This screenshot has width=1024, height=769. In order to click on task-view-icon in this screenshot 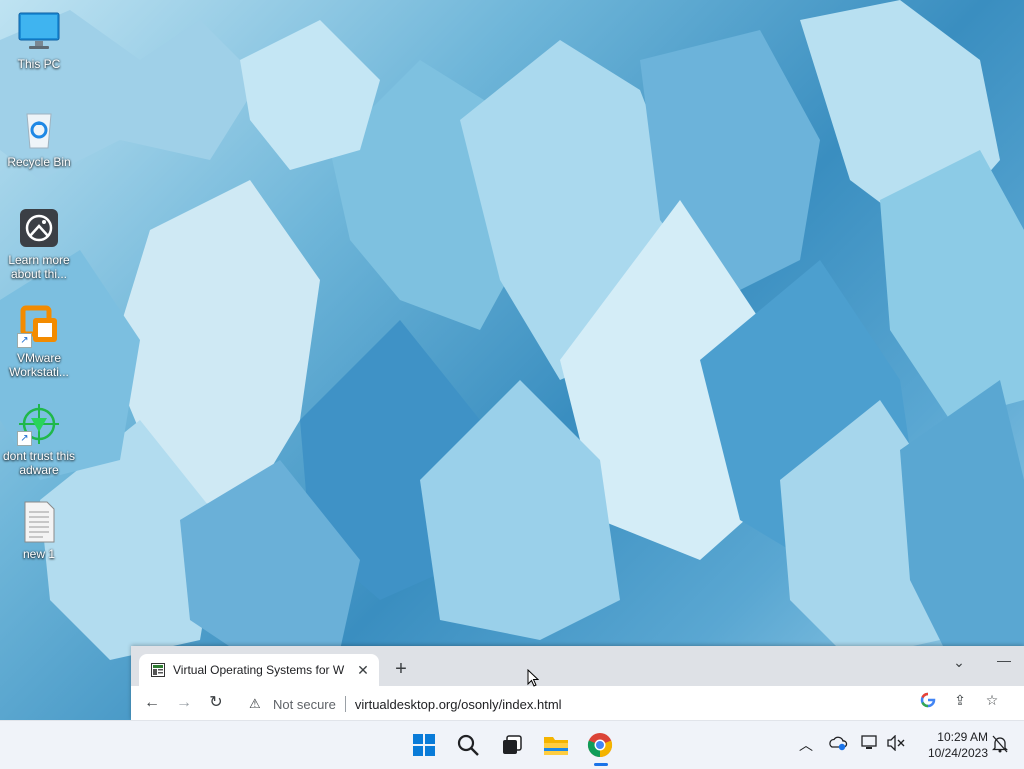, I will do `click(512, 745)`.